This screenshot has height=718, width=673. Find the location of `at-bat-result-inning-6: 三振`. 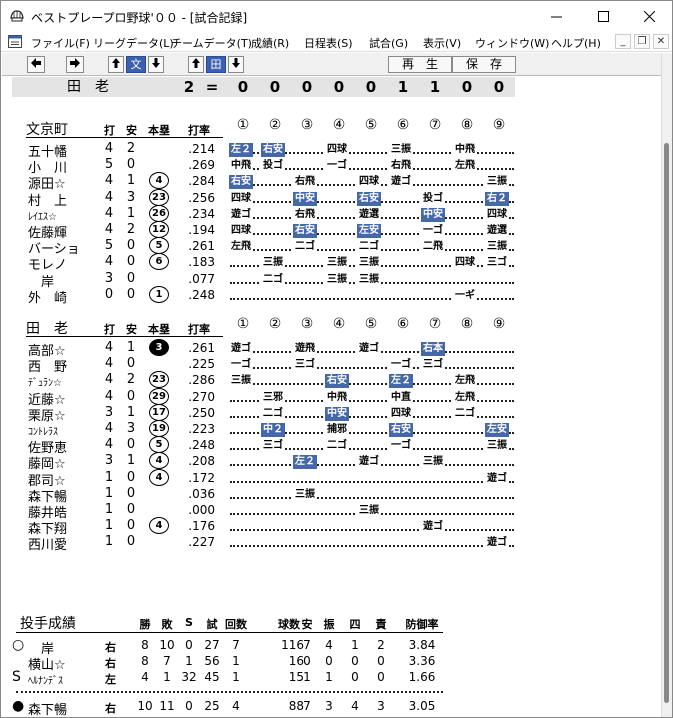

at-bat-result-inning-6: 三振 is located at coordinates (401, 150).